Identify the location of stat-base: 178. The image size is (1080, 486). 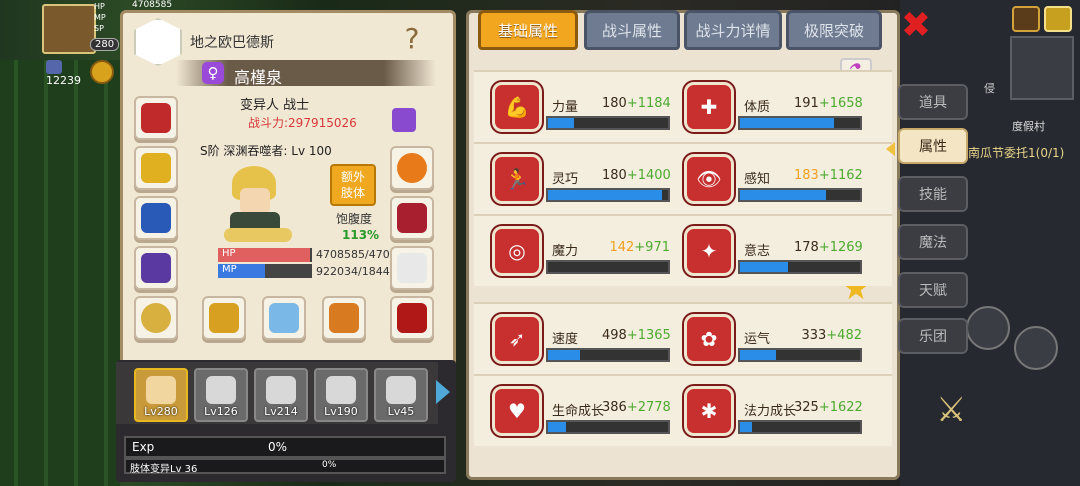
(806, 247).